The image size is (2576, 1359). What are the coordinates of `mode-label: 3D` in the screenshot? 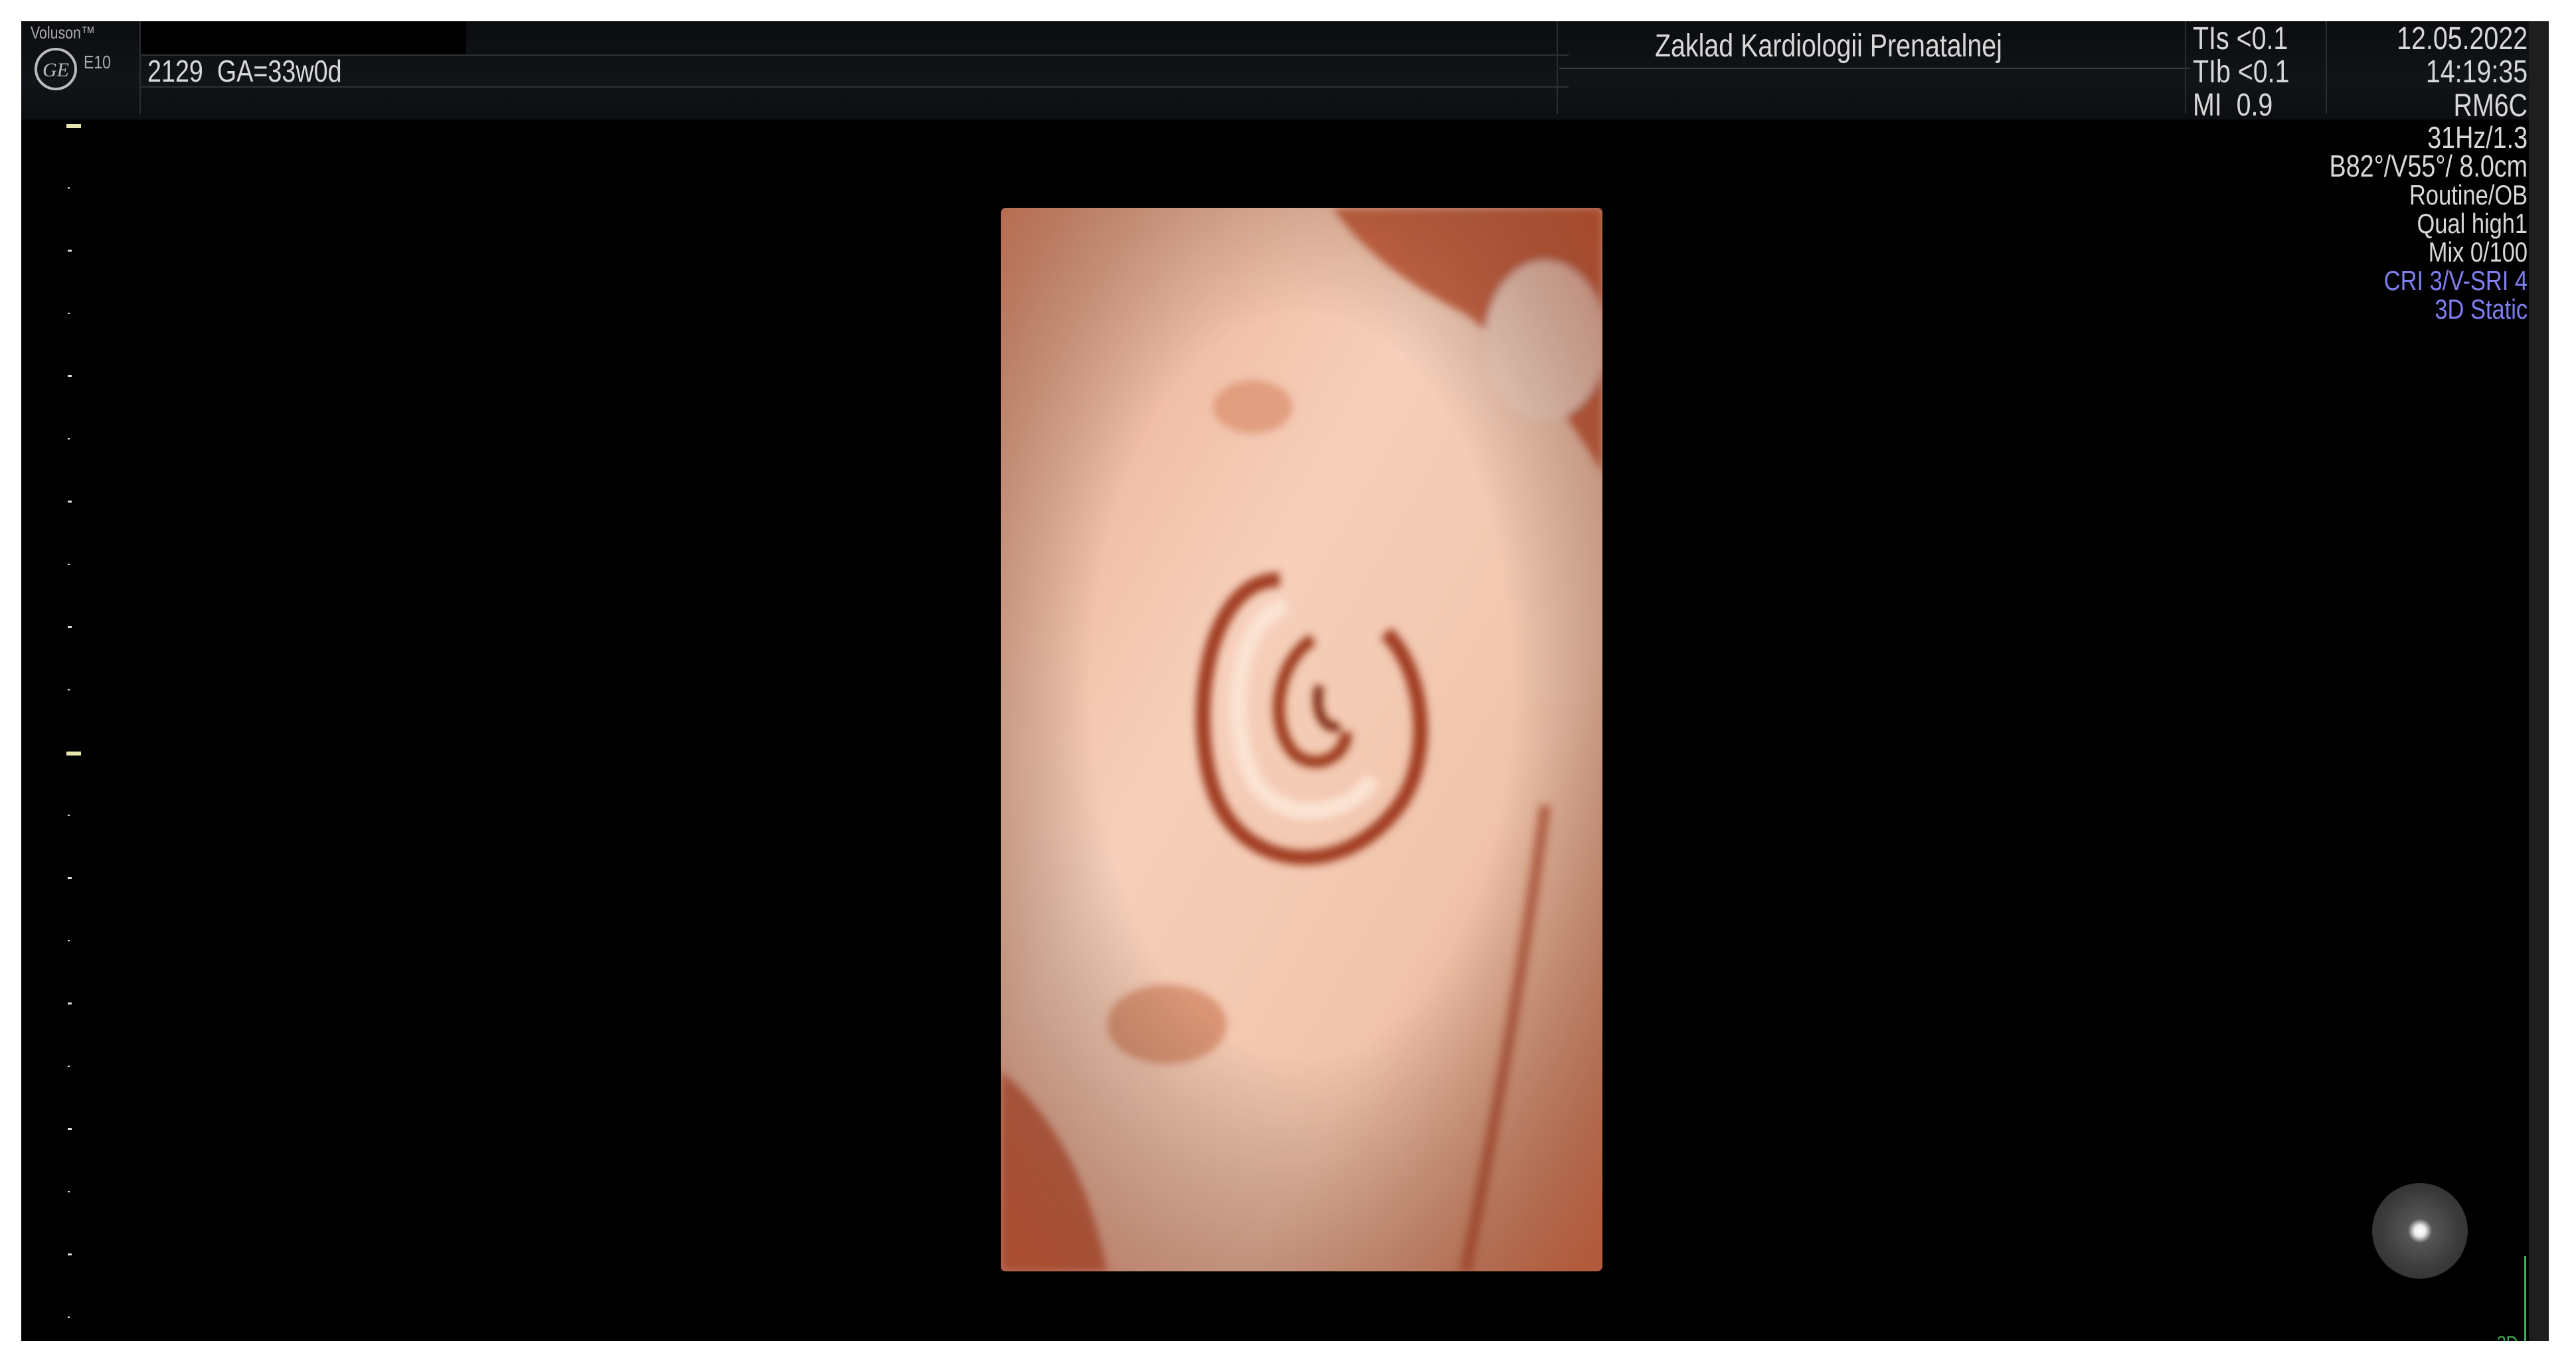 It's located at (2507, 1336).